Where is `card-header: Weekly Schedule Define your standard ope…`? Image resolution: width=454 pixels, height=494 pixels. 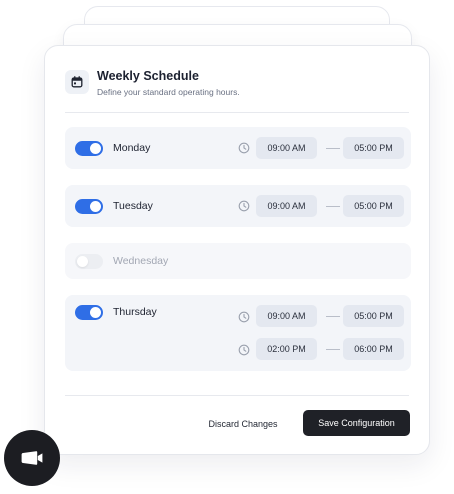 card-header: Weekly Schedule Define your standard ope… is located at coordinates (237, 91).